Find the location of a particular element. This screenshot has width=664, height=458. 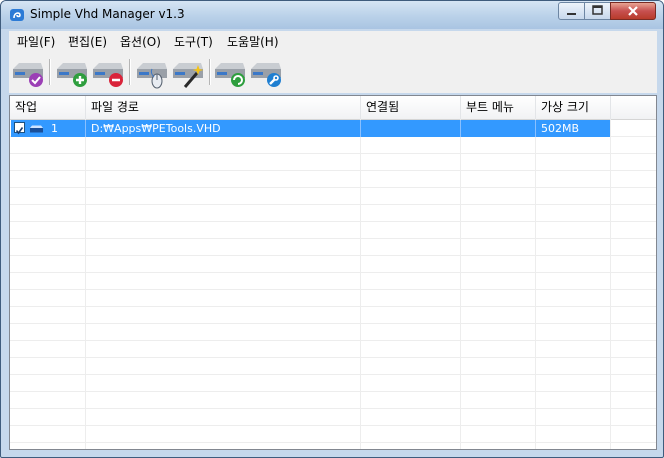

row-attached is located at coordinates (411, 128).